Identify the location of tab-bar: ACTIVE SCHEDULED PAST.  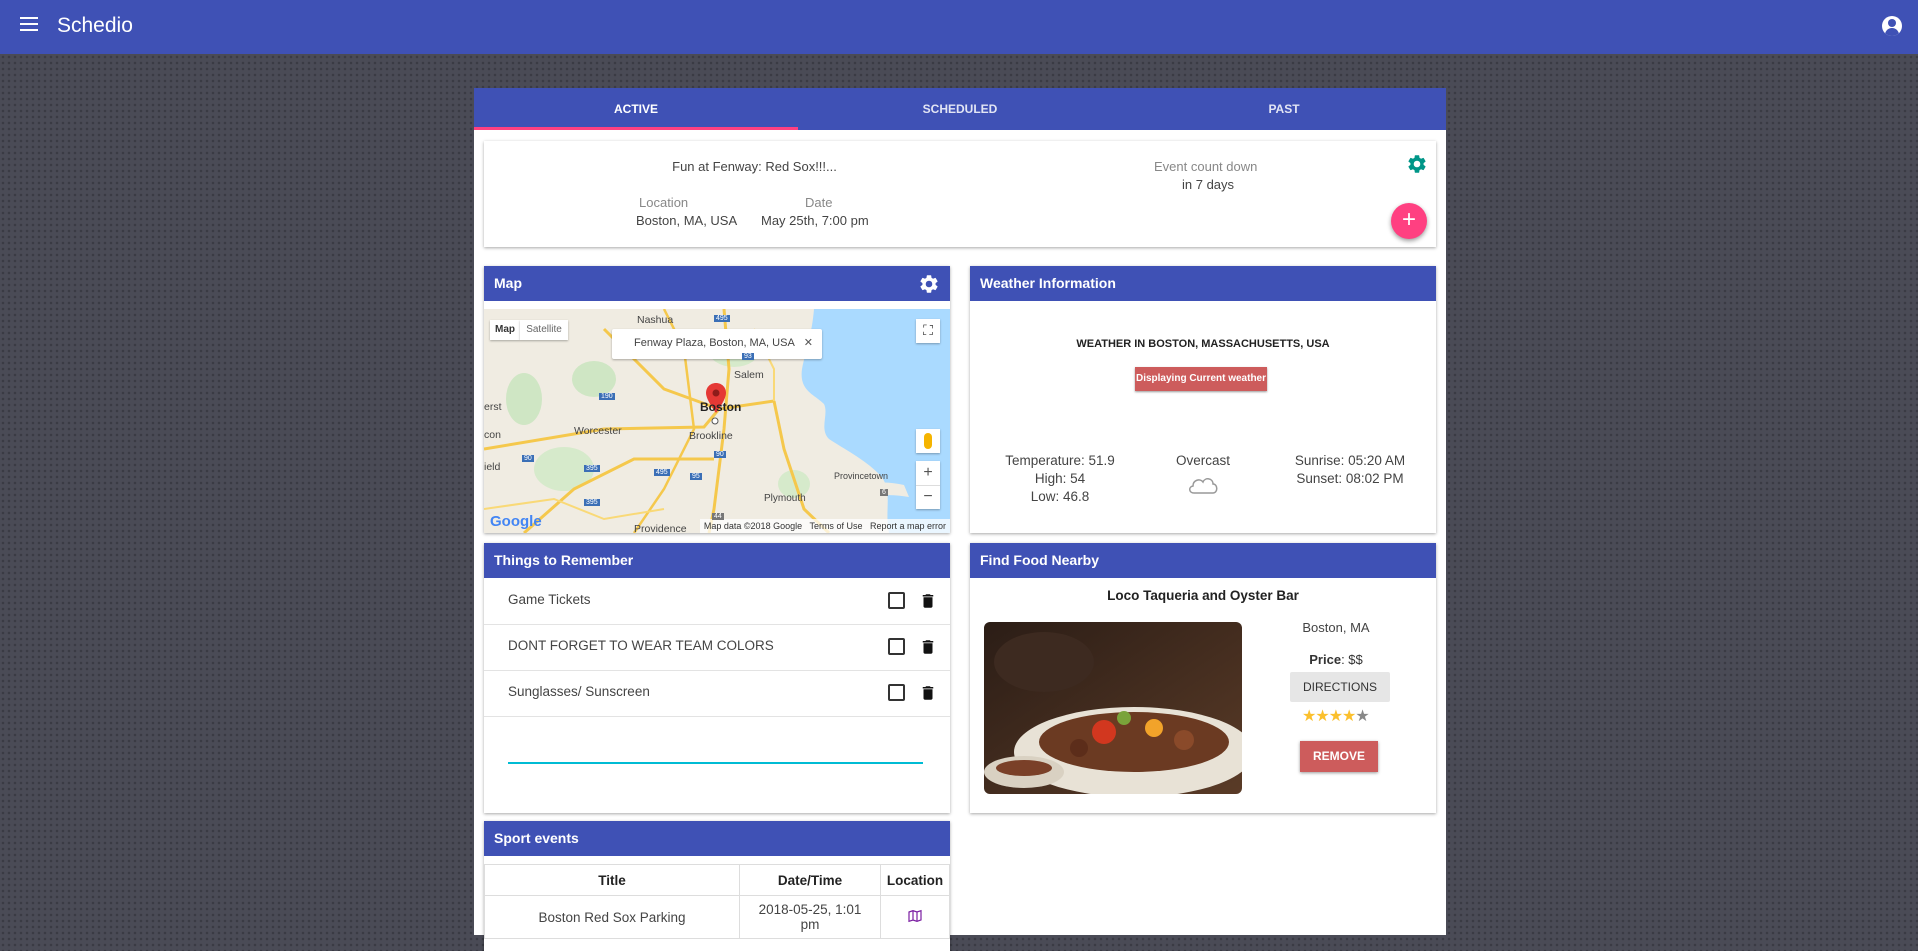
(960, 109).